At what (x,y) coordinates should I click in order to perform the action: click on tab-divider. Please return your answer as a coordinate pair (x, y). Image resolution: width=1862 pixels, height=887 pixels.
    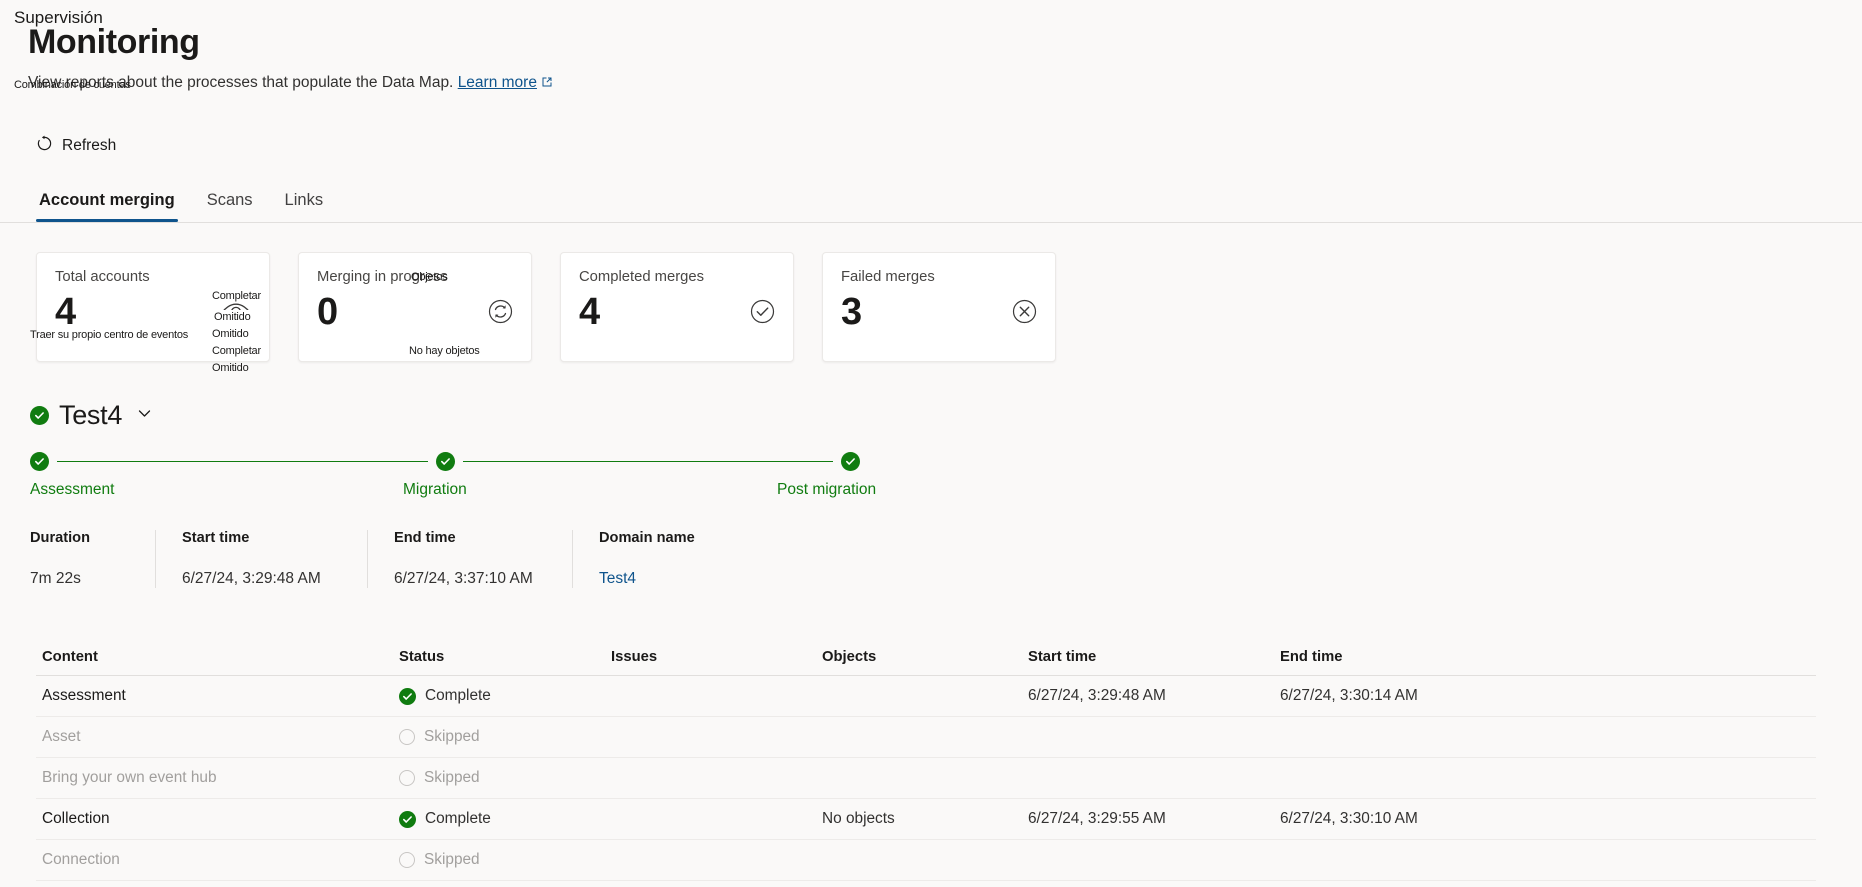
    Looking at the image, I should click on (931, 222).